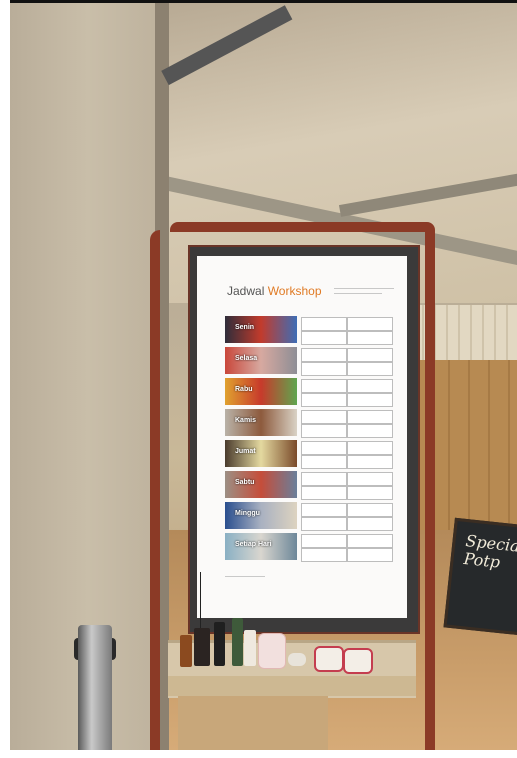 This screenshot has width=517, height=758. What do you see at coordinates (247, 291) in the screenshot?
I see `title-prefix: Jadwal` at bounding box center [247, 291].